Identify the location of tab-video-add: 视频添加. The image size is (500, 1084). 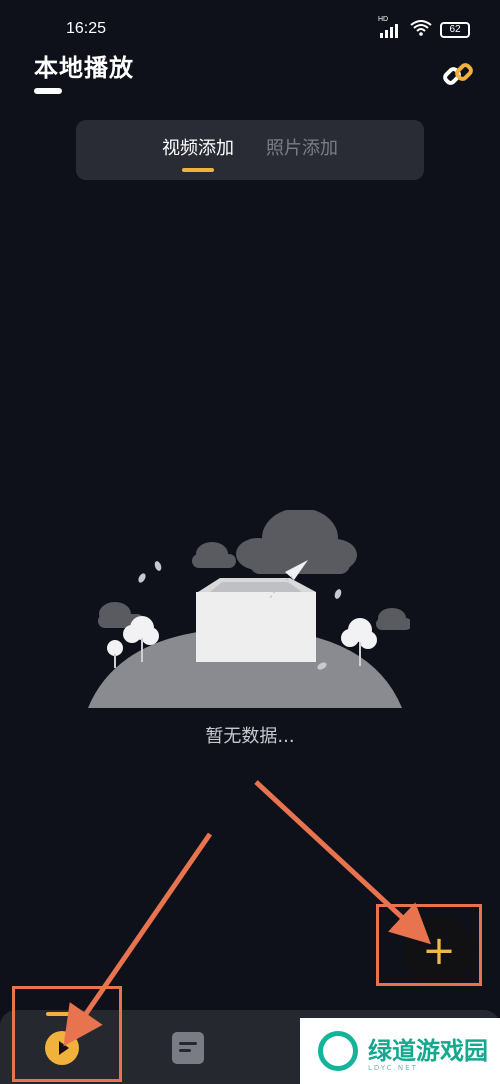
(198, 153).